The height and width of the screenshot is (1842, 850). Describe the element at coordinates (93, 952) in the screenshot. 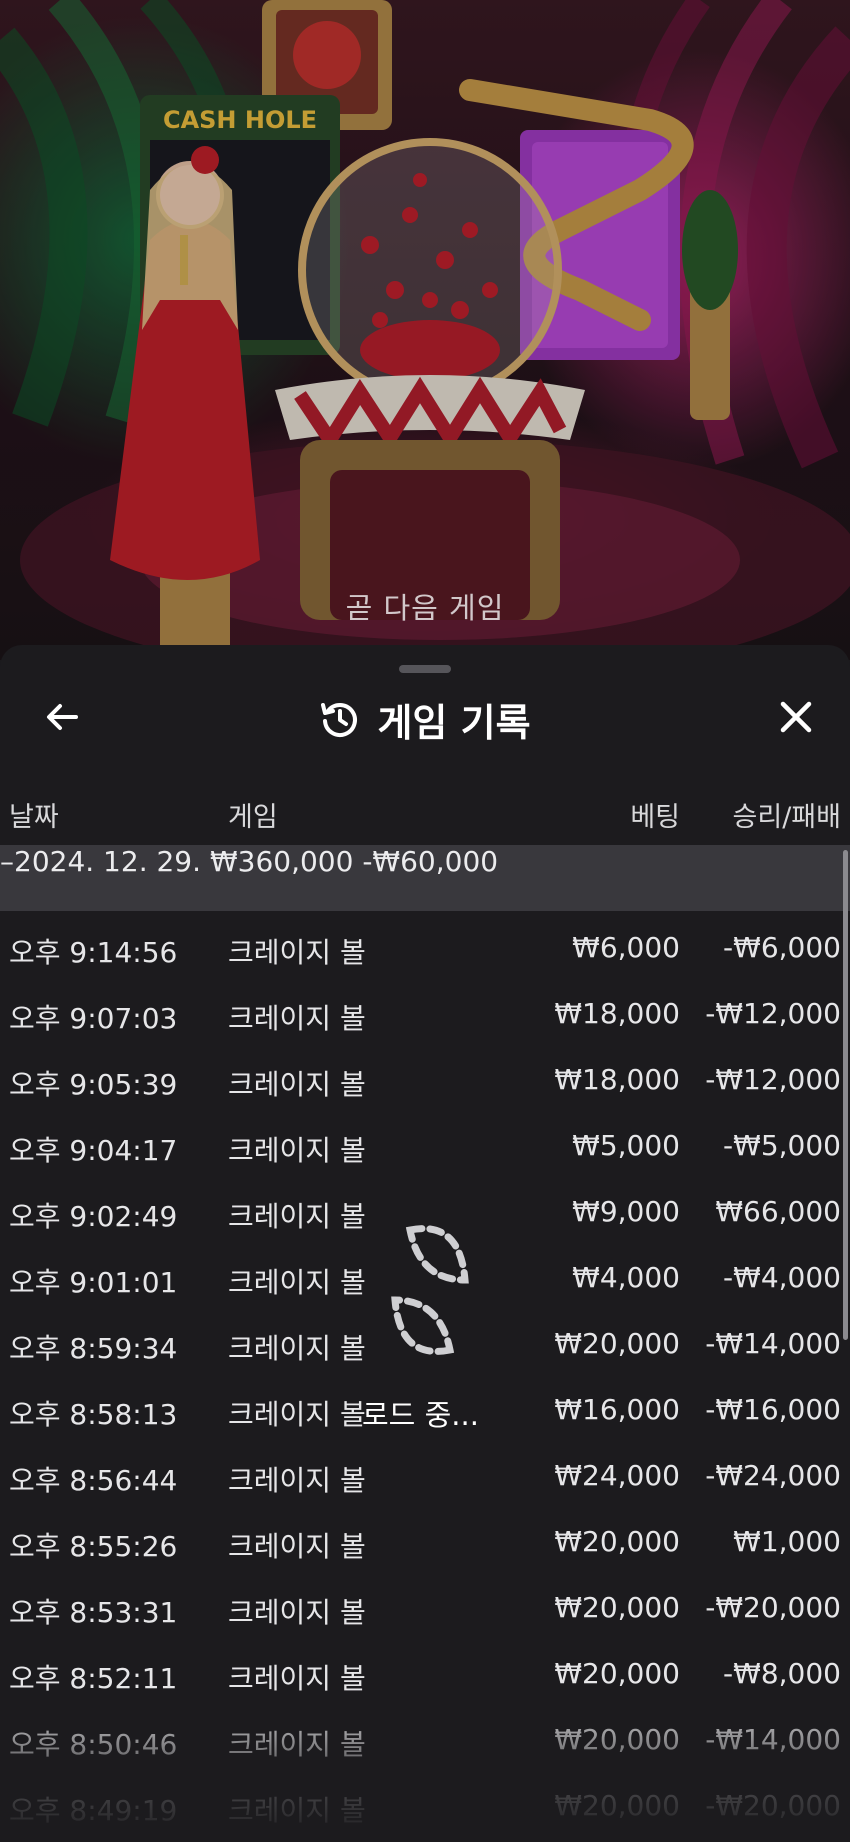

I see `row-time: 오후 9:14:56` at that location.